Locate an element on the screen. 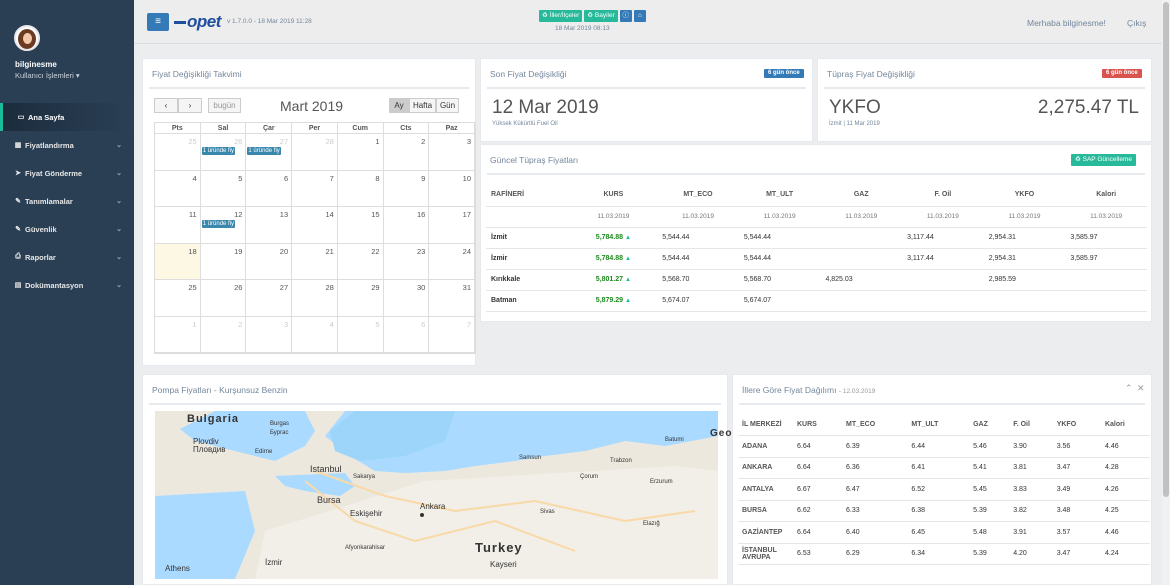 This screenshot has width=1170, height=585. calendar-day: 21 is located at coordinates (315, 261).